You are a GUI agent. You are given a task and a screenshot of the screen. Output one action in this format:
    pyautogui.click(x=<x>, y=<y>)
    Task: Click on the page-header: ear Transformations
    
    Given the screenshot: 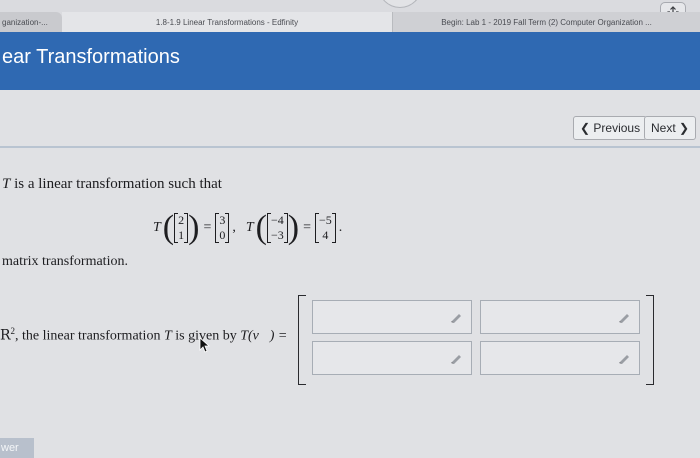 What is the action you would take?
    pyautogui.click(x=350, y=61)
    